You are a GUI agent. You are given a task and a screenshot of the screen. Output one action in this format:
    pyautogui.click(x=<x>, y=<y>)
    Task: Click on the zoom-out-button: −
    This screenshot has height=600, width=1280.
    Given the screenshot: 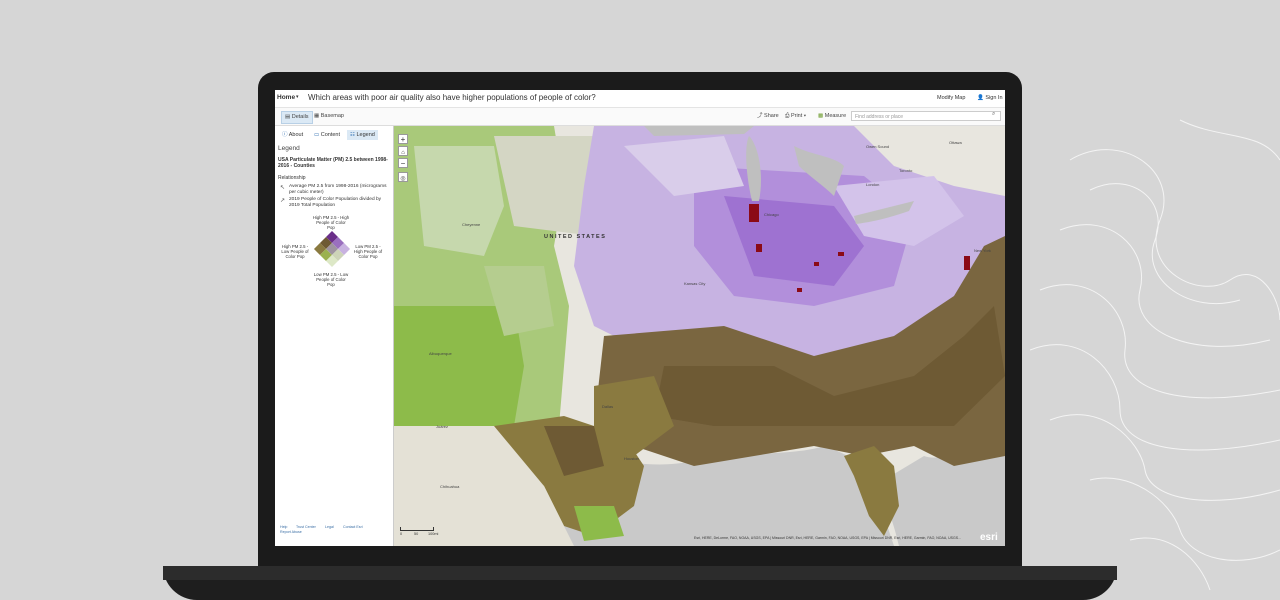 What is the action you would take?
    pyautogui.click(x=403, y=163)
    